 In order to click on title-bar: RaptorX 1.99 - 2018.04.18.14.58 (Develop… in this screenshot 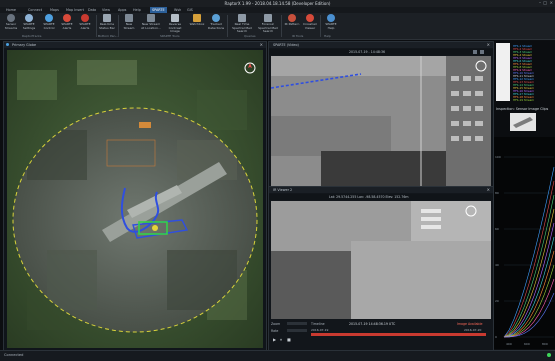, I will do `click(277, 3)`.